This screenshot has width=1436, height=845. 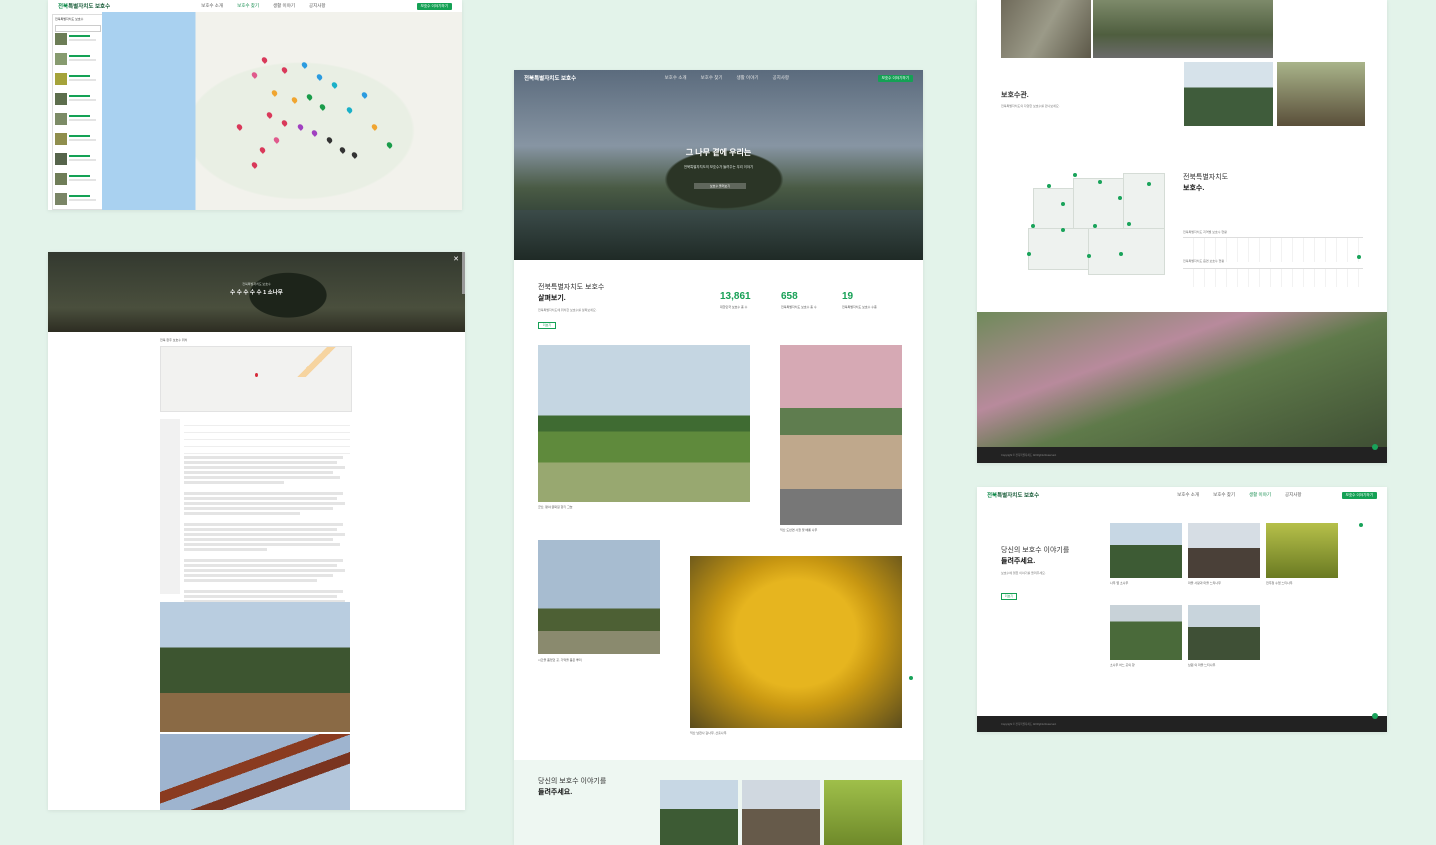 What do you see at coordinates (720, 186) in the screenshot?
I see `hero-browse-button: 보호수 둘러보기` at bounding box center [720, 186].